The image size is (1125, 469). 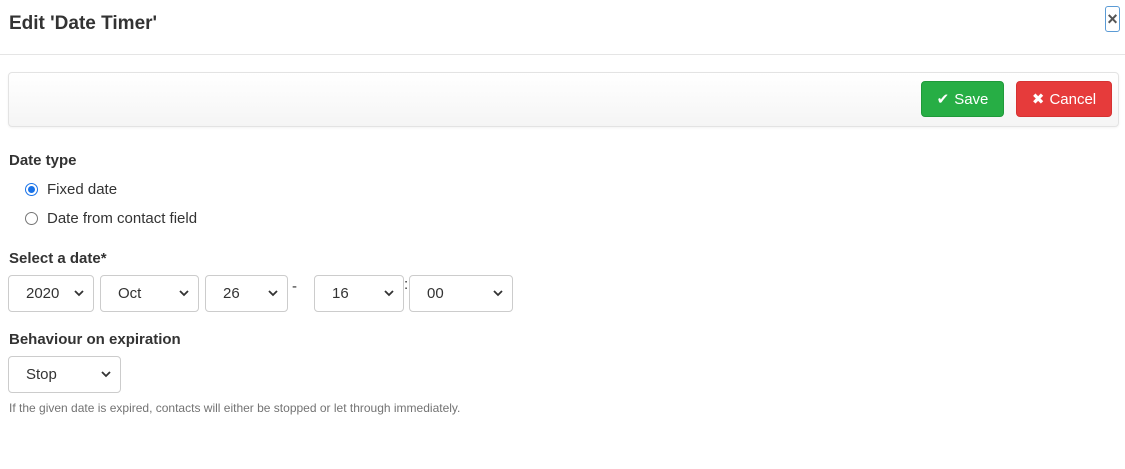 What do you see at coordinates (359, 293) in the screenshot?
I see `hour-select: 16` at bounding box center [359, 293].